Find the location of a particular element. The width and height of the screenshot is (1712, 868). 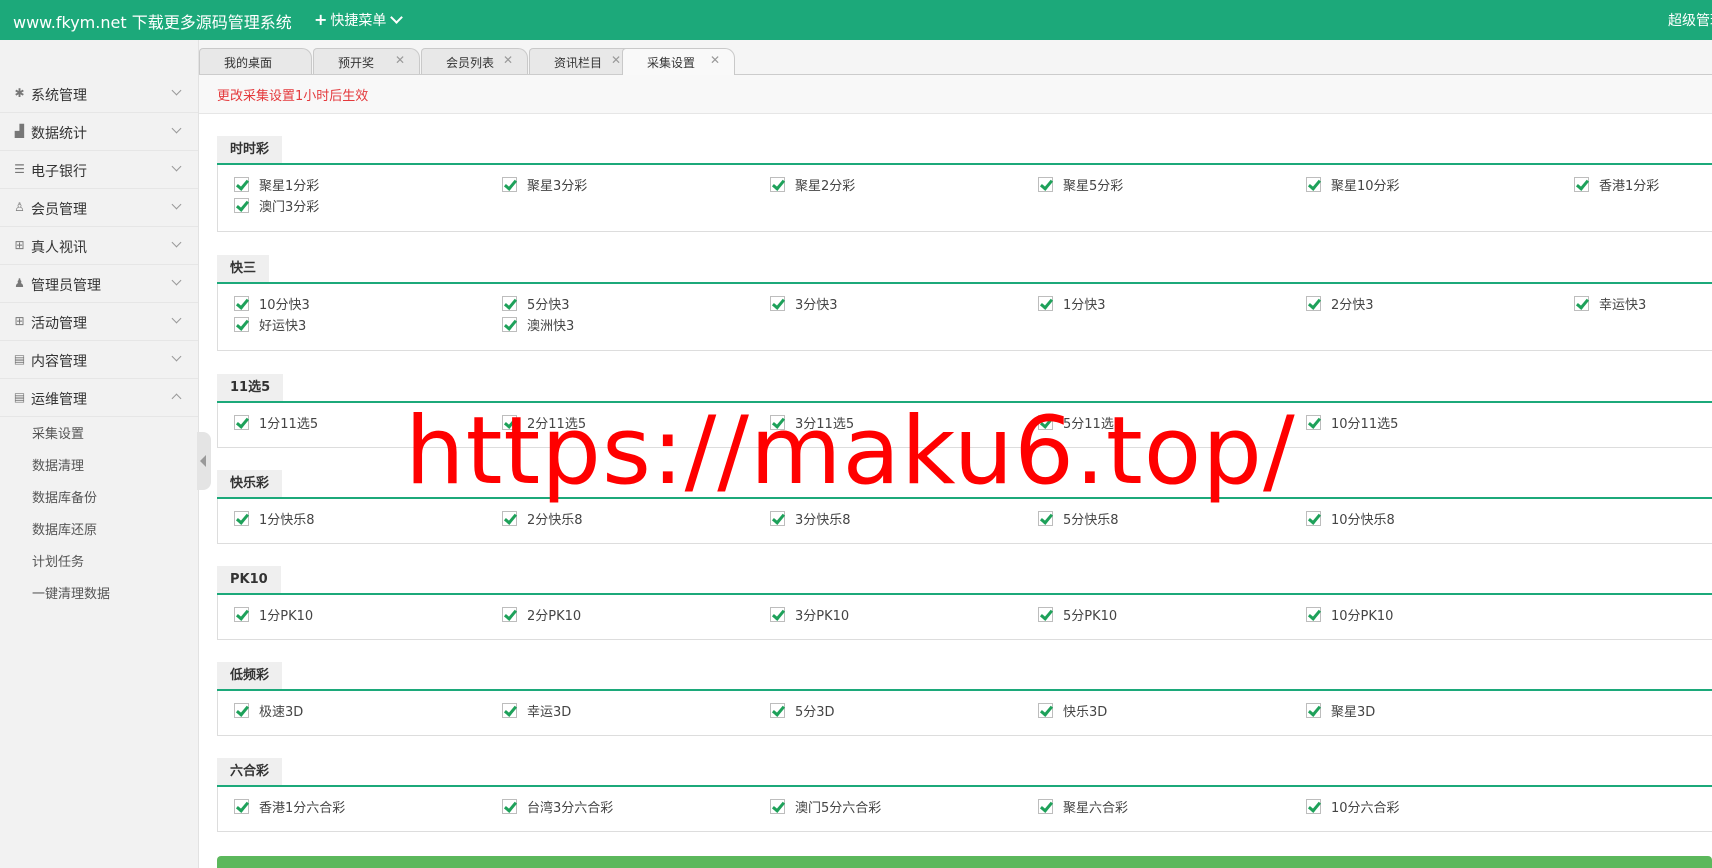

submenu-item-data-cleanup: 数据清理 is located at coordinates (99, 467).